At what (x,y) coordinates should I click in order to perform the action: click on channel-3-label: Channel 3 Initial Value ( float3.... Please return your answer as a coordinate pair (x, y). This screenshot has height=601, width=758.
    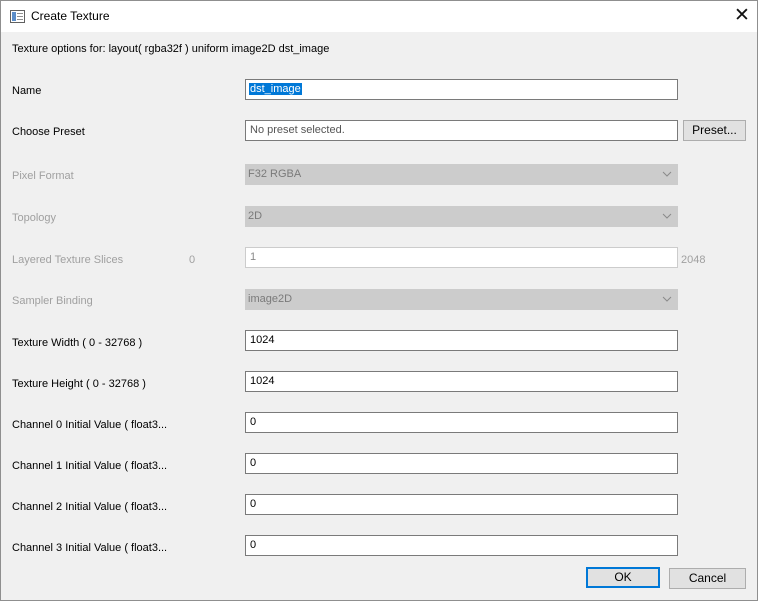
    Looking at the image, I should click on (90, 548).